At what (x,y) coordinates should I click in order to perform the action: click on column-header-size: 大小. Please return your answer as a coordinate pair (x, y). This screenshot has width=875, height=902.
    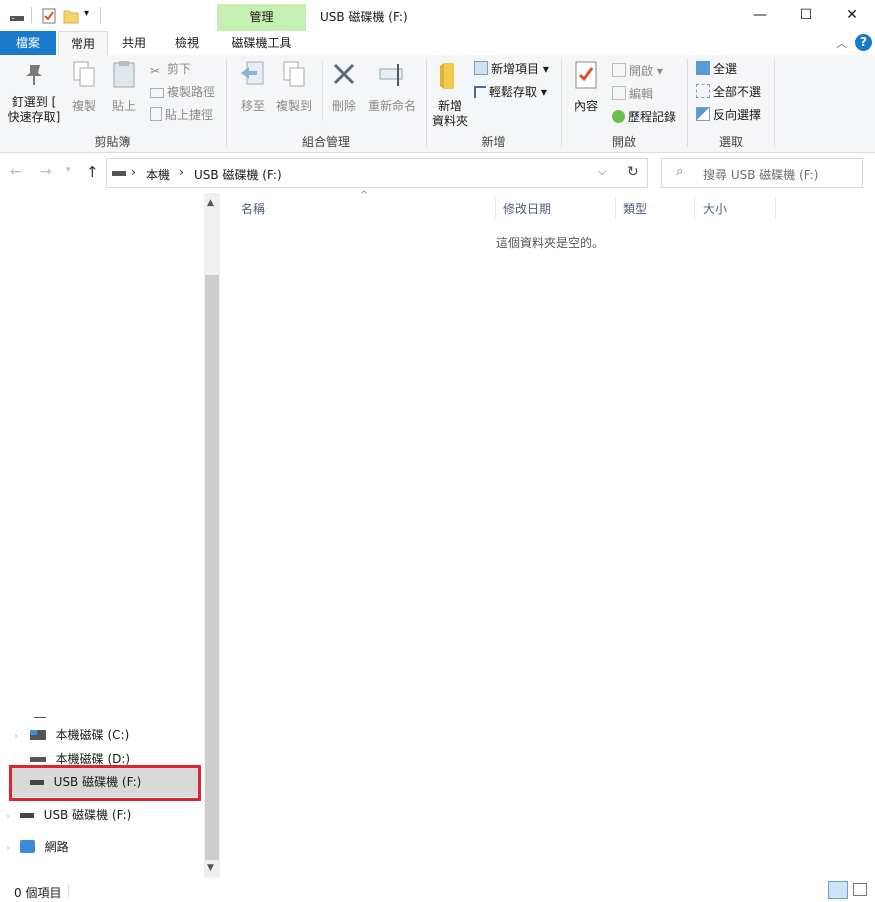
    Looking at the image, I should click on (715, 210).